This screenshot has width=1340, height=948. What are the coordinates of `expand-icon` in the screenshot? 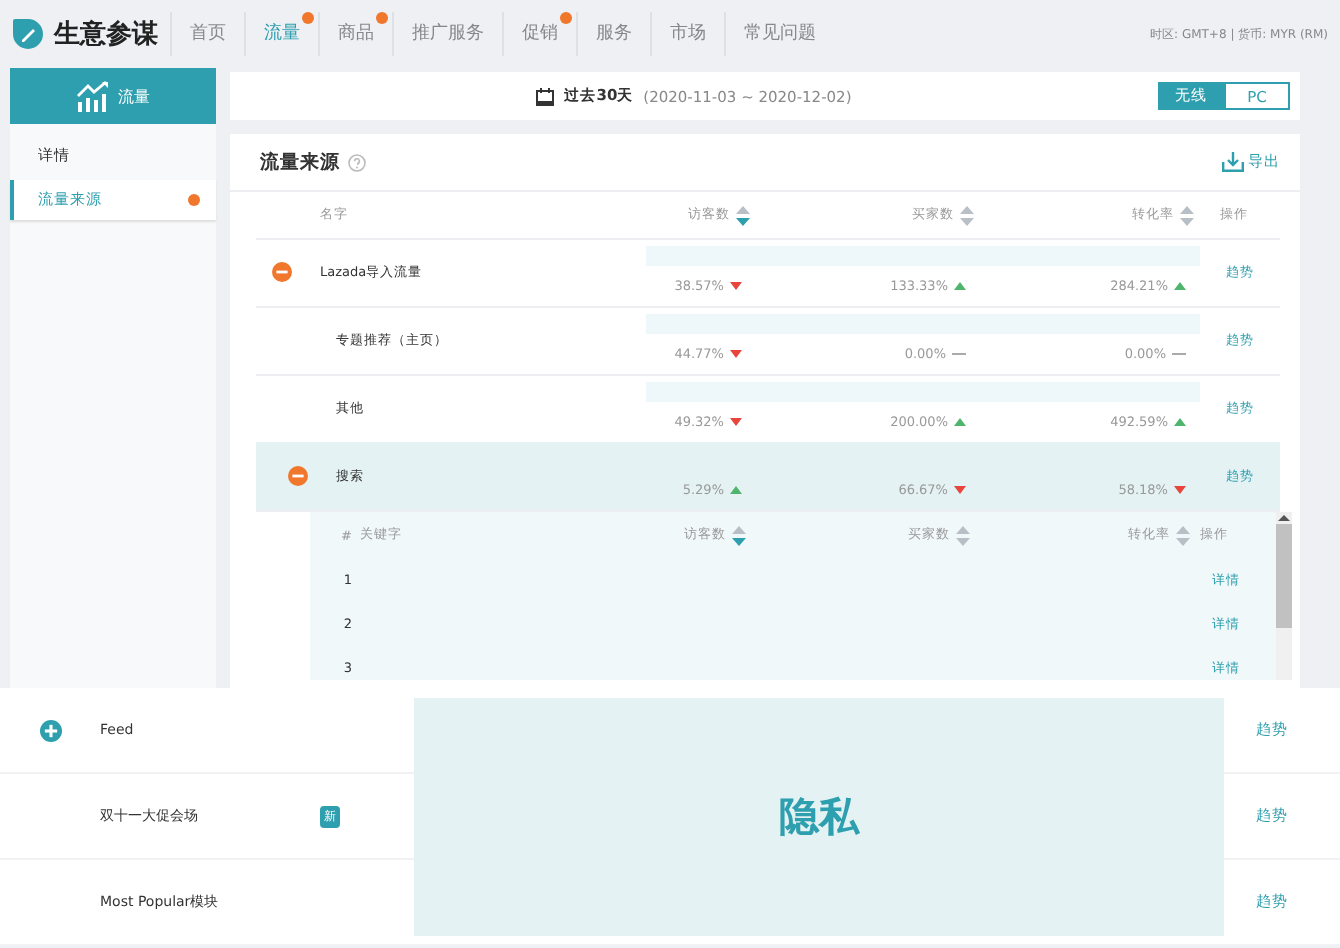 It's located at (50, 730).